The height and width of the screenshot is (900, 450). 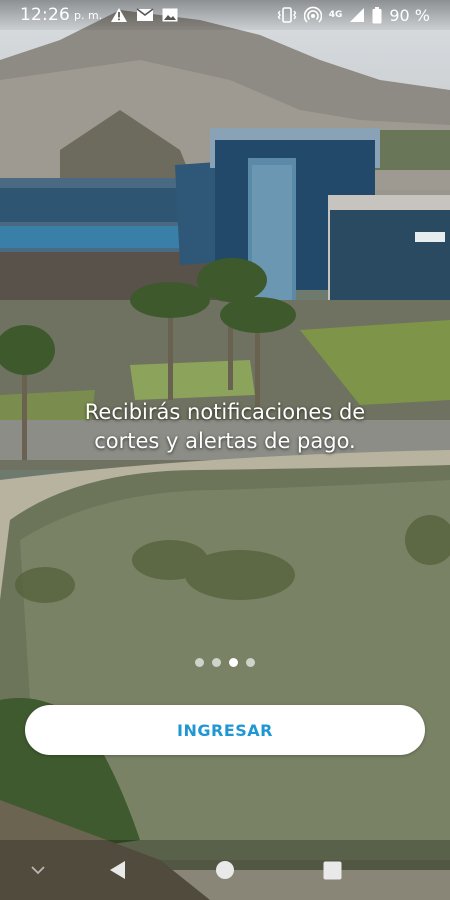 I want to click on vibrate-icon, so click(x=287, y=15).